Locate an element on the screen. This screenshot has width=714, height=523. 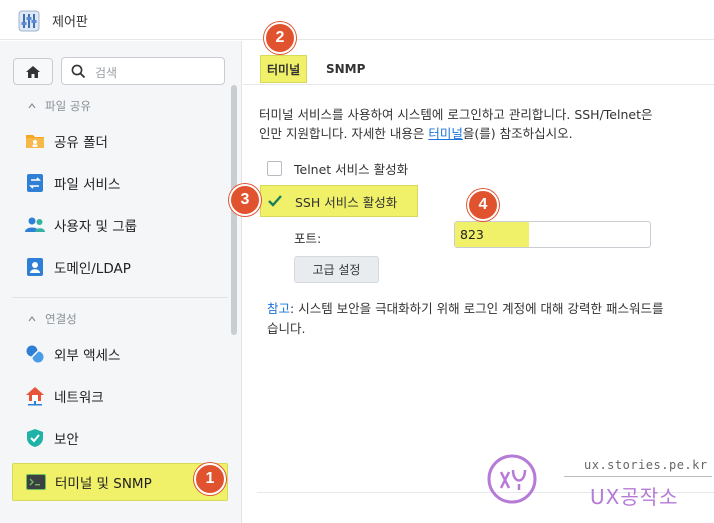
window-title: 제어판 is located at coordinates (70, 22).